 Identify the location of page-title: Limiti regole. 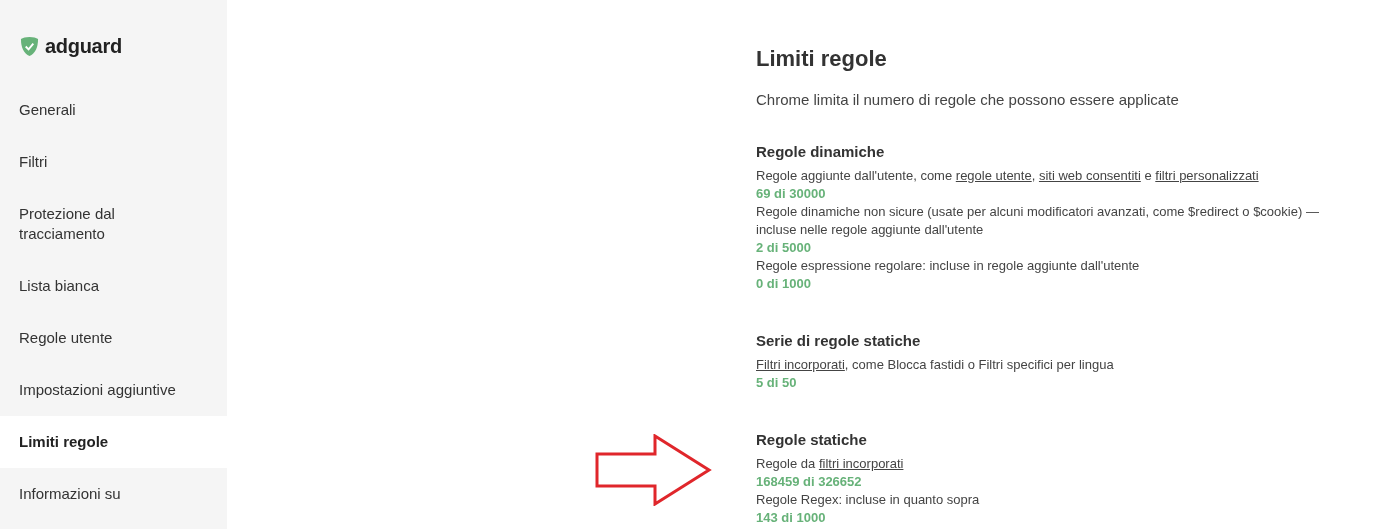
(822, 59).